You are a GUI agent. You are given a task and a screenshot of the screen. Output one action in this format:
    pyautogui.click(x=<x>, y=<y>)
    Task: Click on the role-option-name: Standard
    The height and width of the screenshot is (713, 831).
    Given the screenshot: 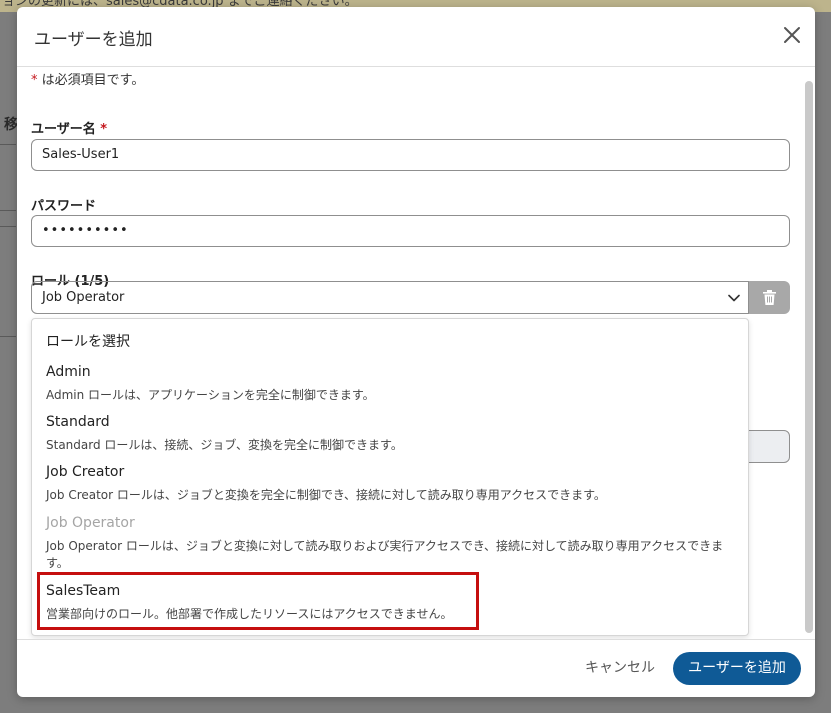 What is the action you would take?
    pyautogui.click(x=78, y=422)
    